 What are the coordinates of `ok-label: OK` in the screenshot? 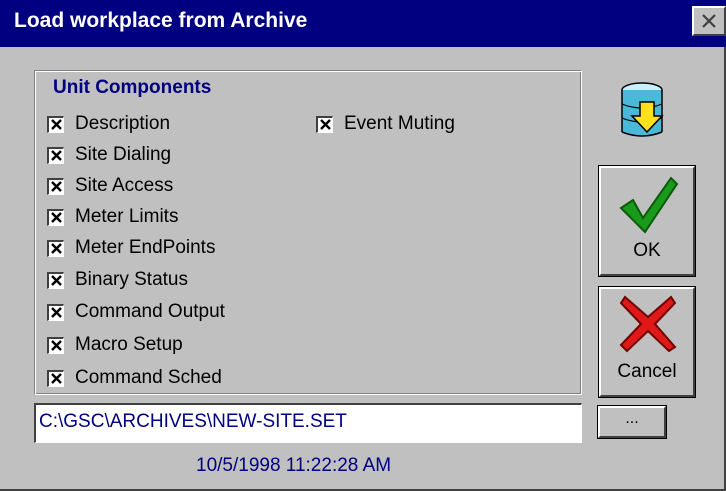 It's located at (647, 250).